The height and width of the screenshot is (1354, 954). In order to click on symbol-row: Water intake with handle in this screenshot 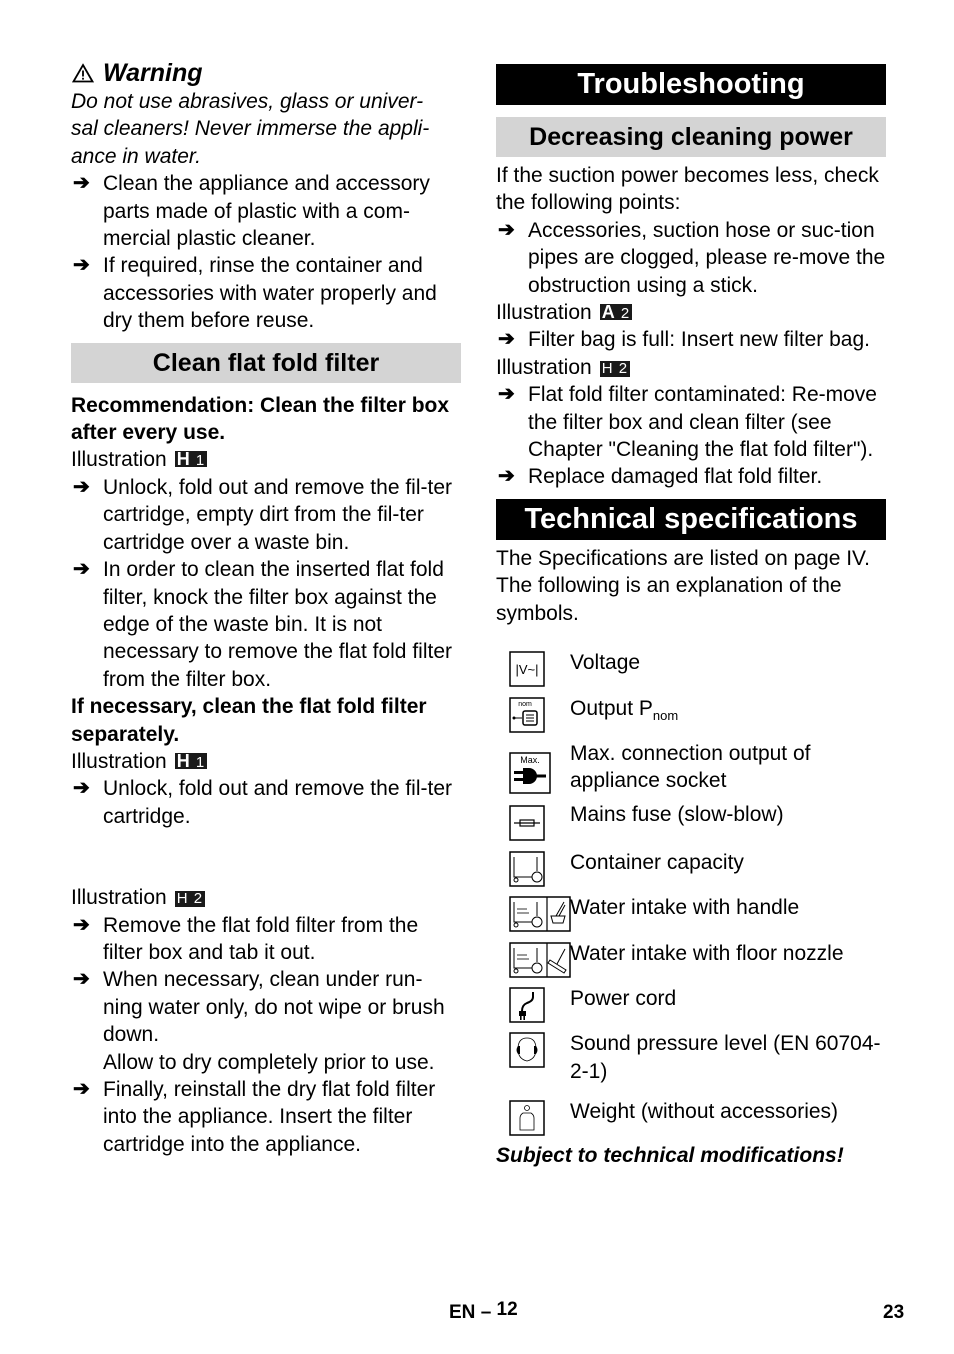, I will do `click(691, 916)`.